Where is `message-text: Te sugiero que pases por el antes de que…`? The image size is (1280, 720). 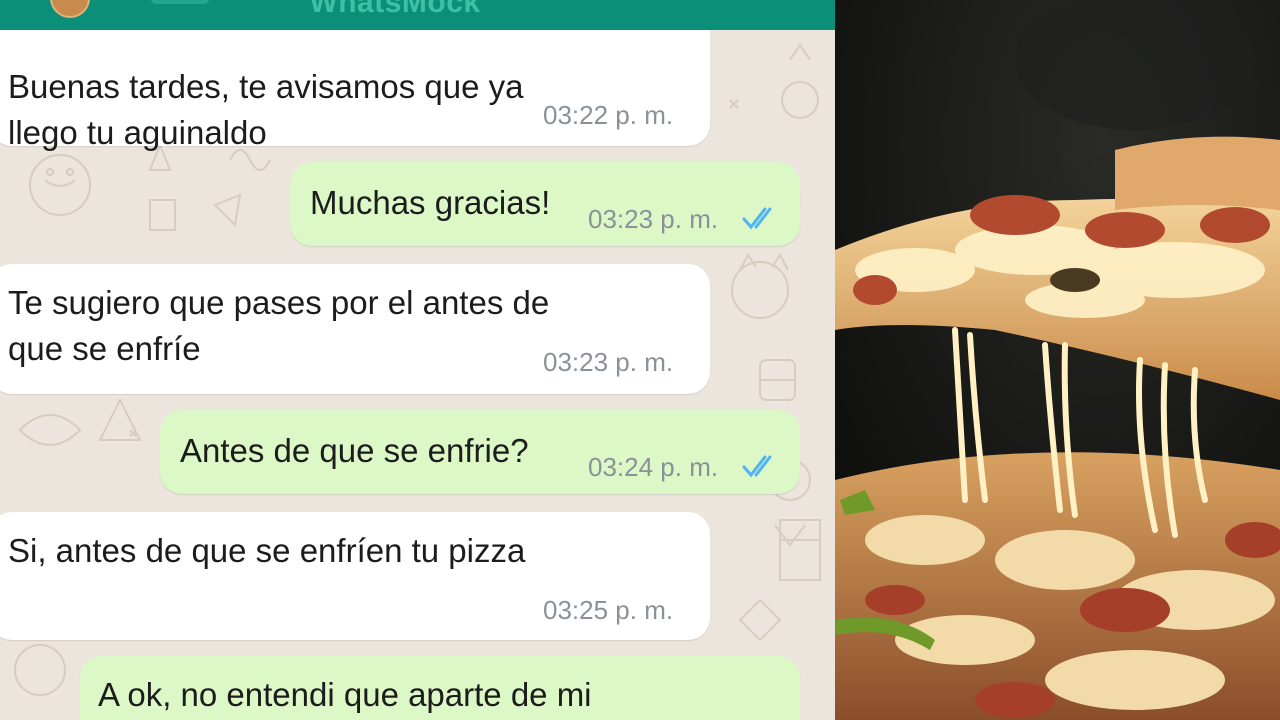 message-text: Te sugiero que pases por el antes de que… is located at coordinates (279, 325).